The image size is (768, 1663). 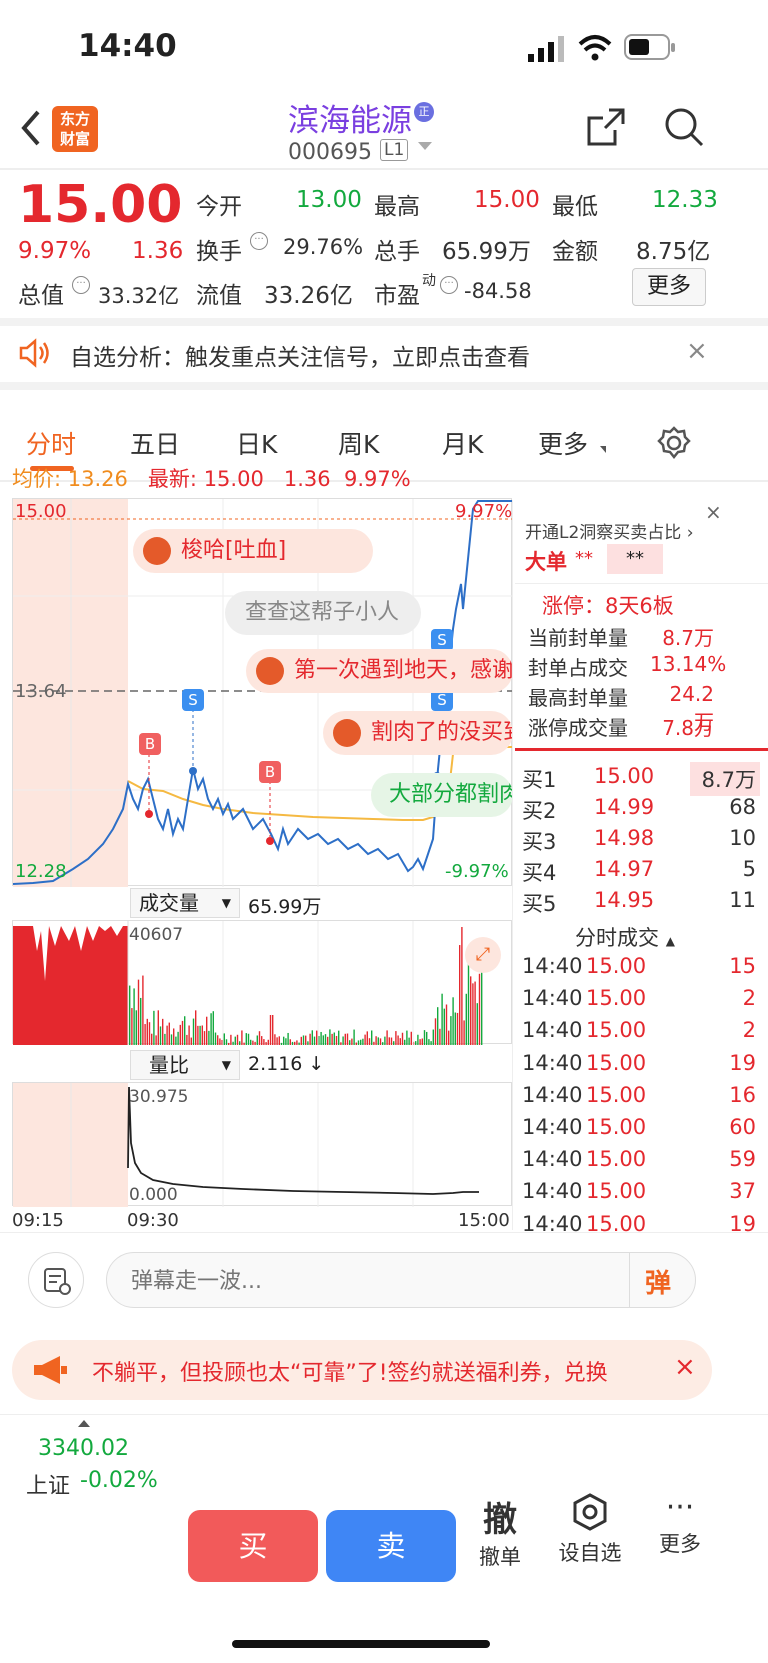 I want to click on trade-row: 14:40 15.00 16, so click(x=639, y=1094).